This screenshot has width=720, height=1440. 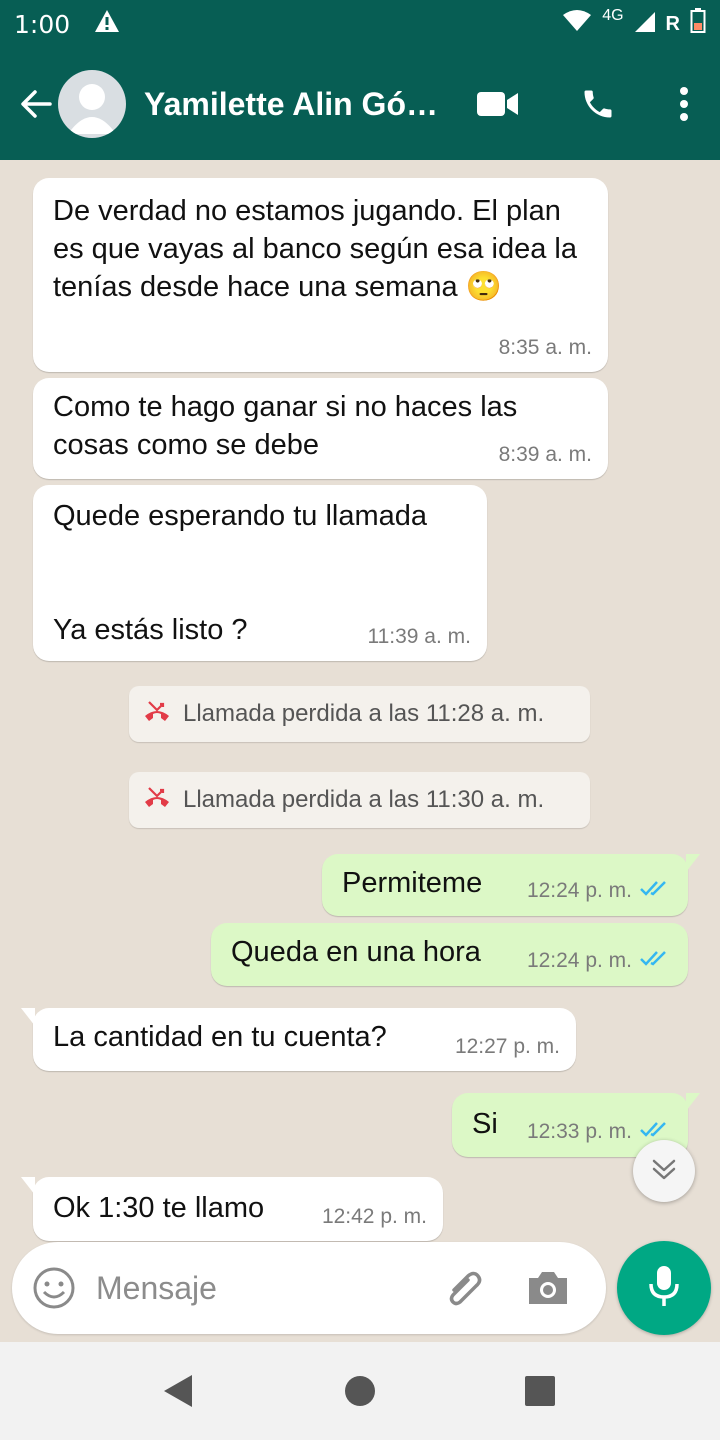 I want to click on message-time: 12:33 p. m., so click(x=579, y=1131).